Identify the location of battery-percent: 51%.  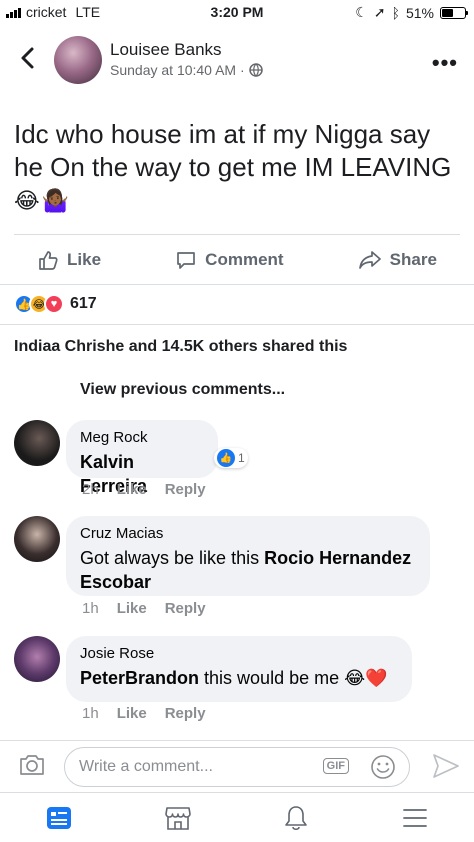
(419, 12).